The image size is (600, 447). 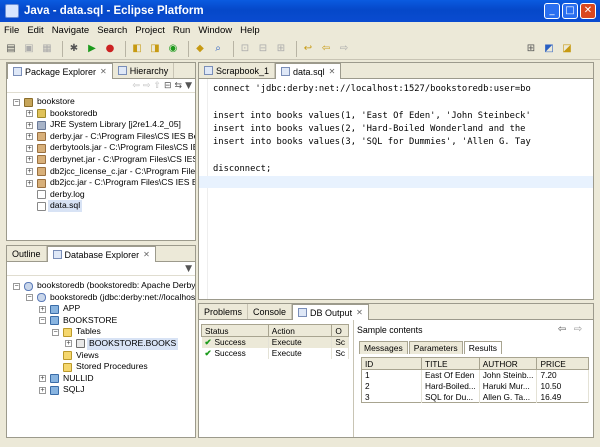 I want to click on subtab-results: Results, so click(x=483, y=347).